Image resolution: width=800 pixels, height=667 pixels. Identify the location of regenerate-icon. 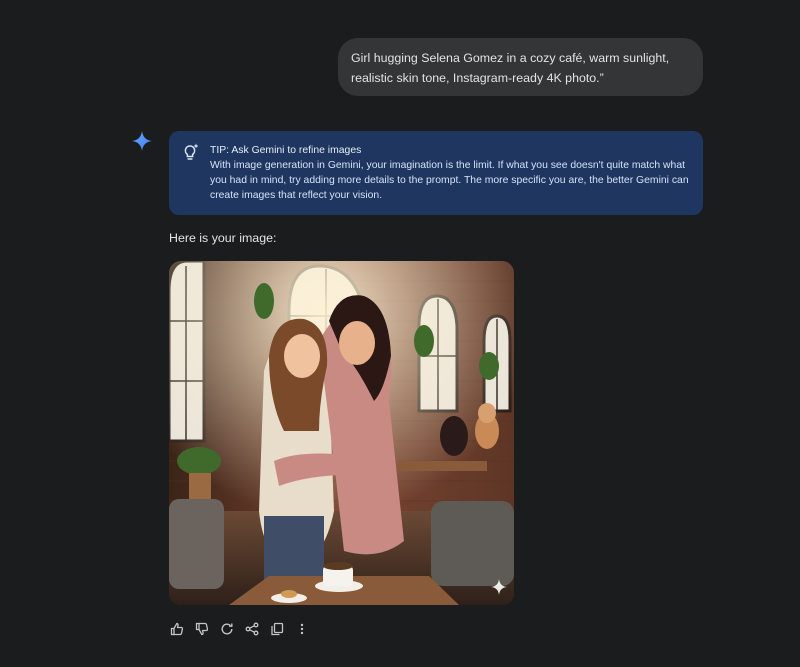
(226, 629).